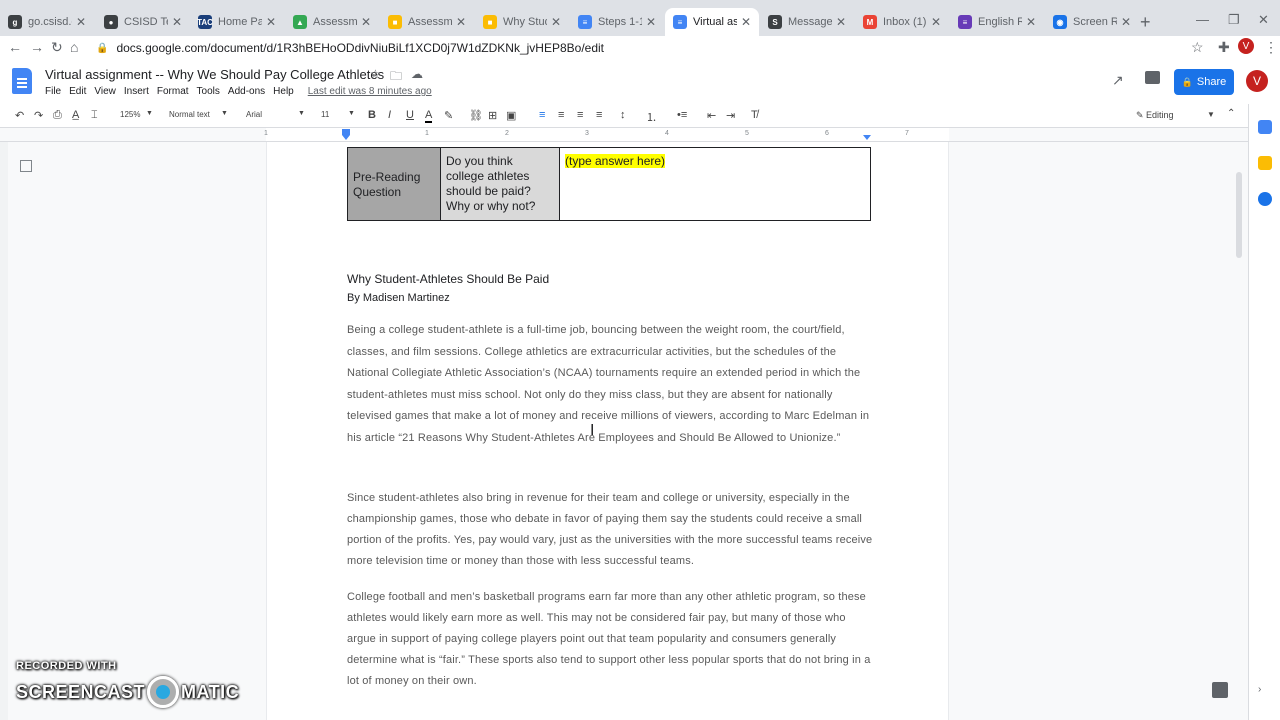 This screenshot has height=720, width=1280. What do you see at coordinates (902, 22) in the screenshot?
I see `browser-tab: M Inbox (1) - vb ✕` at bounding box center [902, 22].